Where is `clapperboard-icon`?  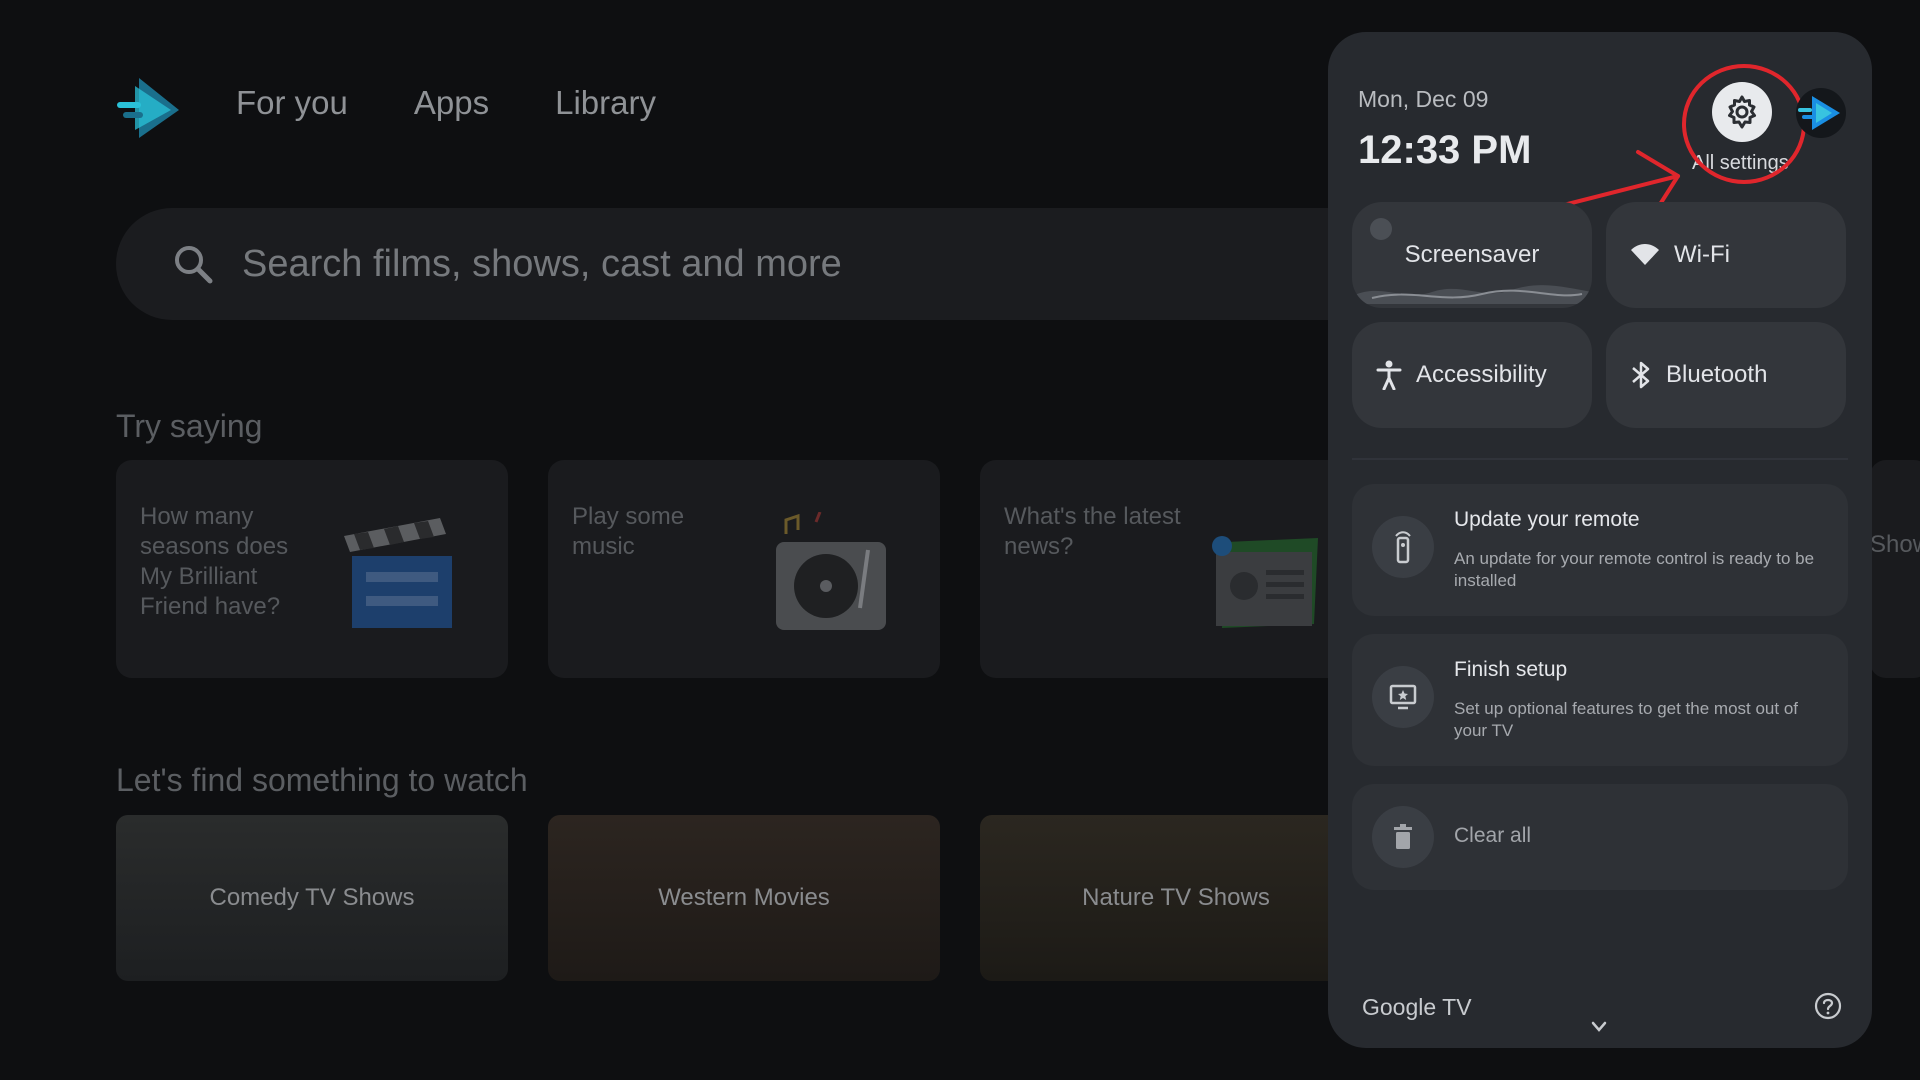
clapperboard-icon is located at coordinates (398, 573).